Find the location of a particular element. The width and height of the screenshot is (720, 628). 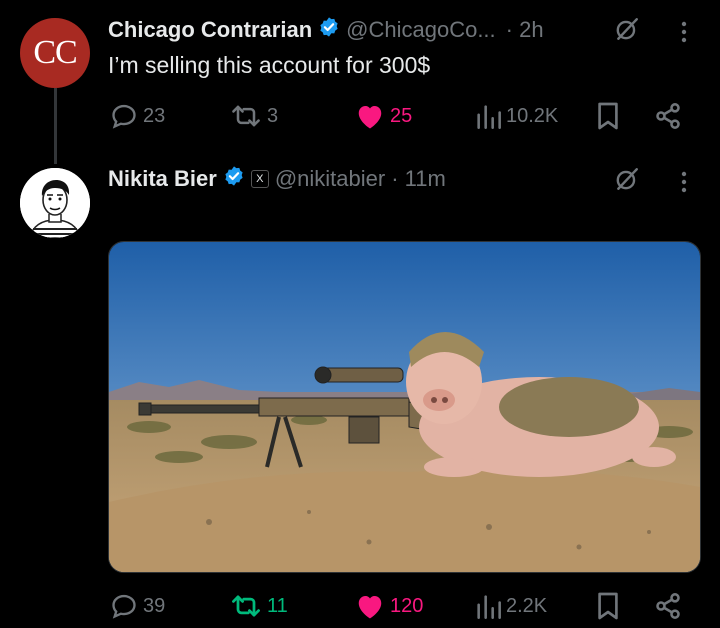

avatar-initials: CC is located at coordinates (55, 52).